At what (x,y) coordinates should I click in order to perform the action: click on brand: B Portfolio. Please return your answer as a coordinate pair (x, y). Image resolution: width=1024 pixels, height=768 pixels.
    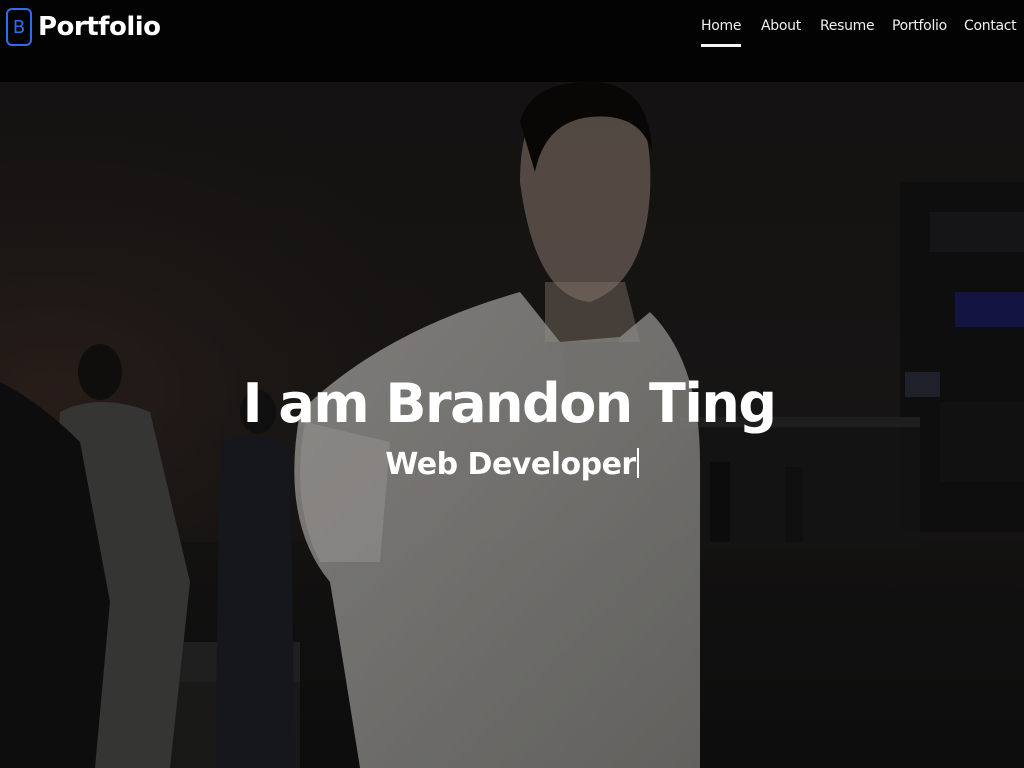
    Looking at the image, I should click on (83, 27).